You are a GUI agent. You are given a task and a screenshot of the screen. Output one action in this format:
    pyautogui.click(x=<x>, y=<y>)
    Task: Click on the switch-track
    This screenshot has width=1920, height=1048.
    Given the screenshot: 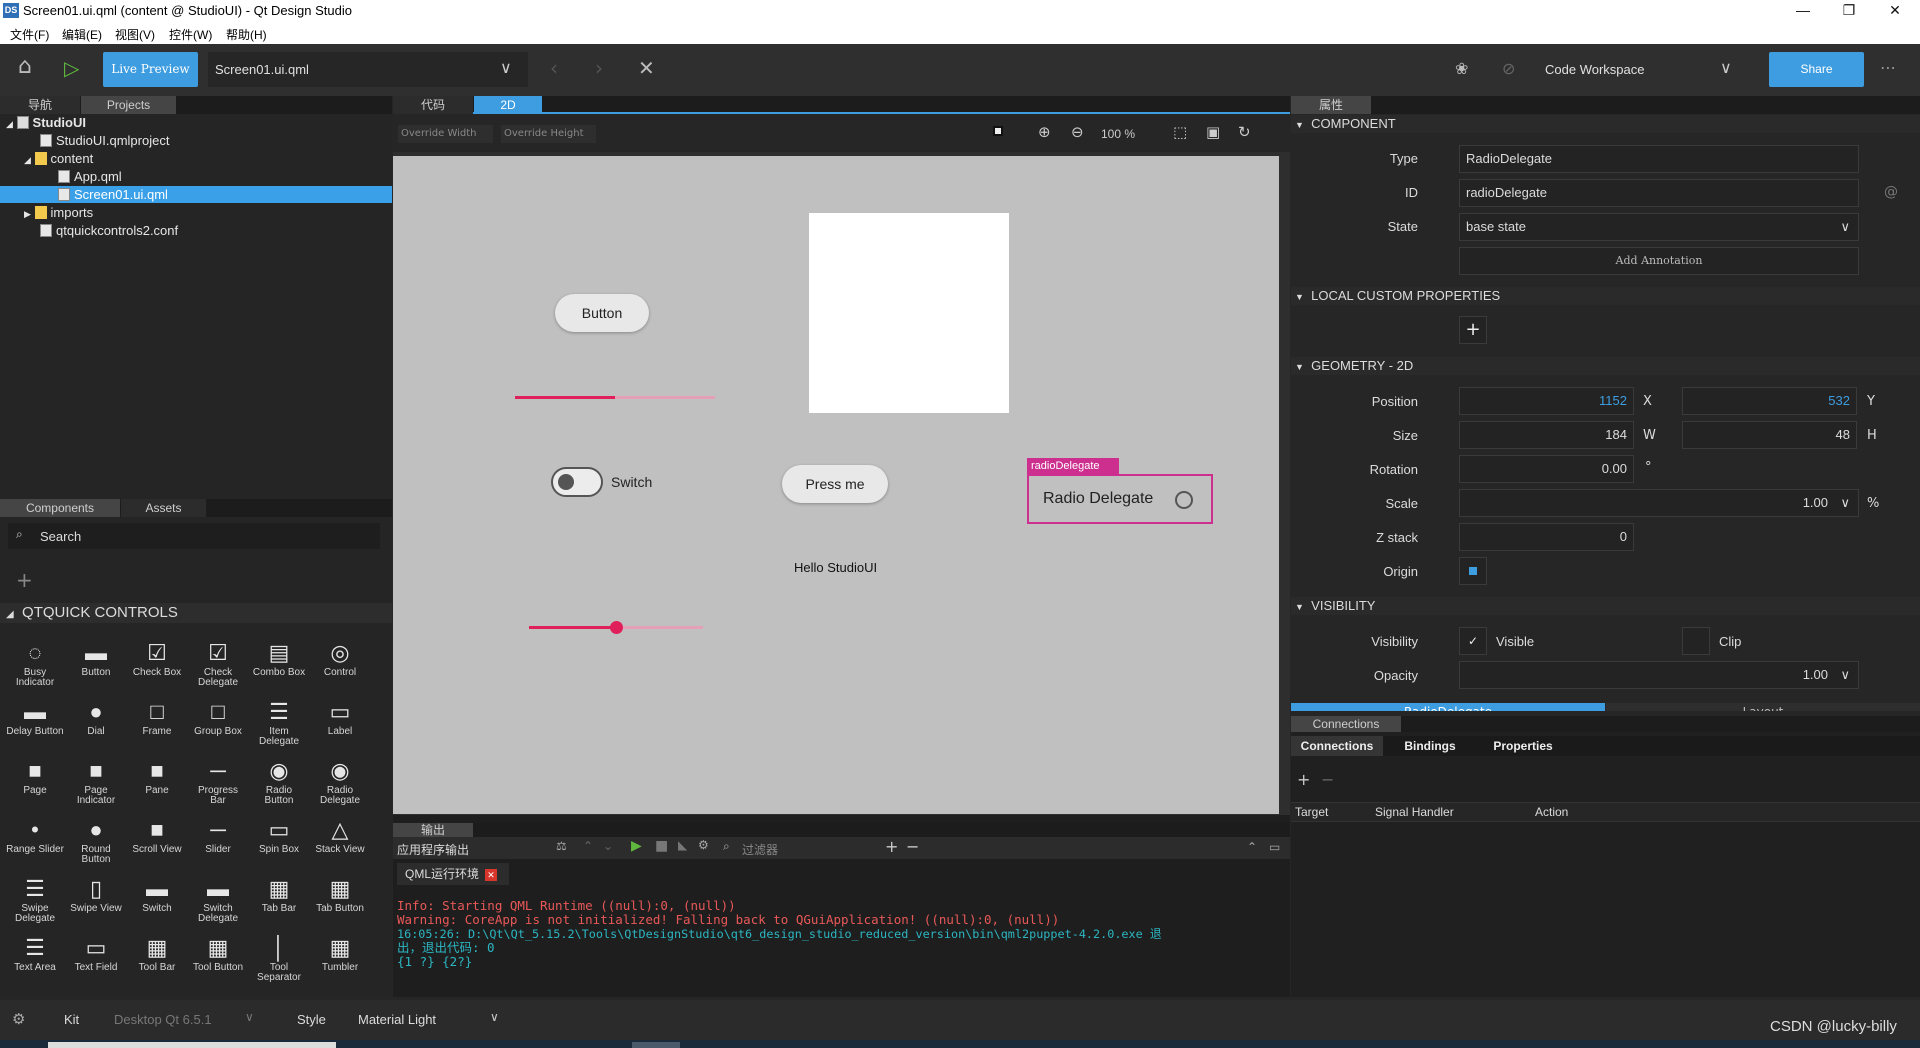 What is the action you would take?
    pyautogui.click(x=577, y=482)
    